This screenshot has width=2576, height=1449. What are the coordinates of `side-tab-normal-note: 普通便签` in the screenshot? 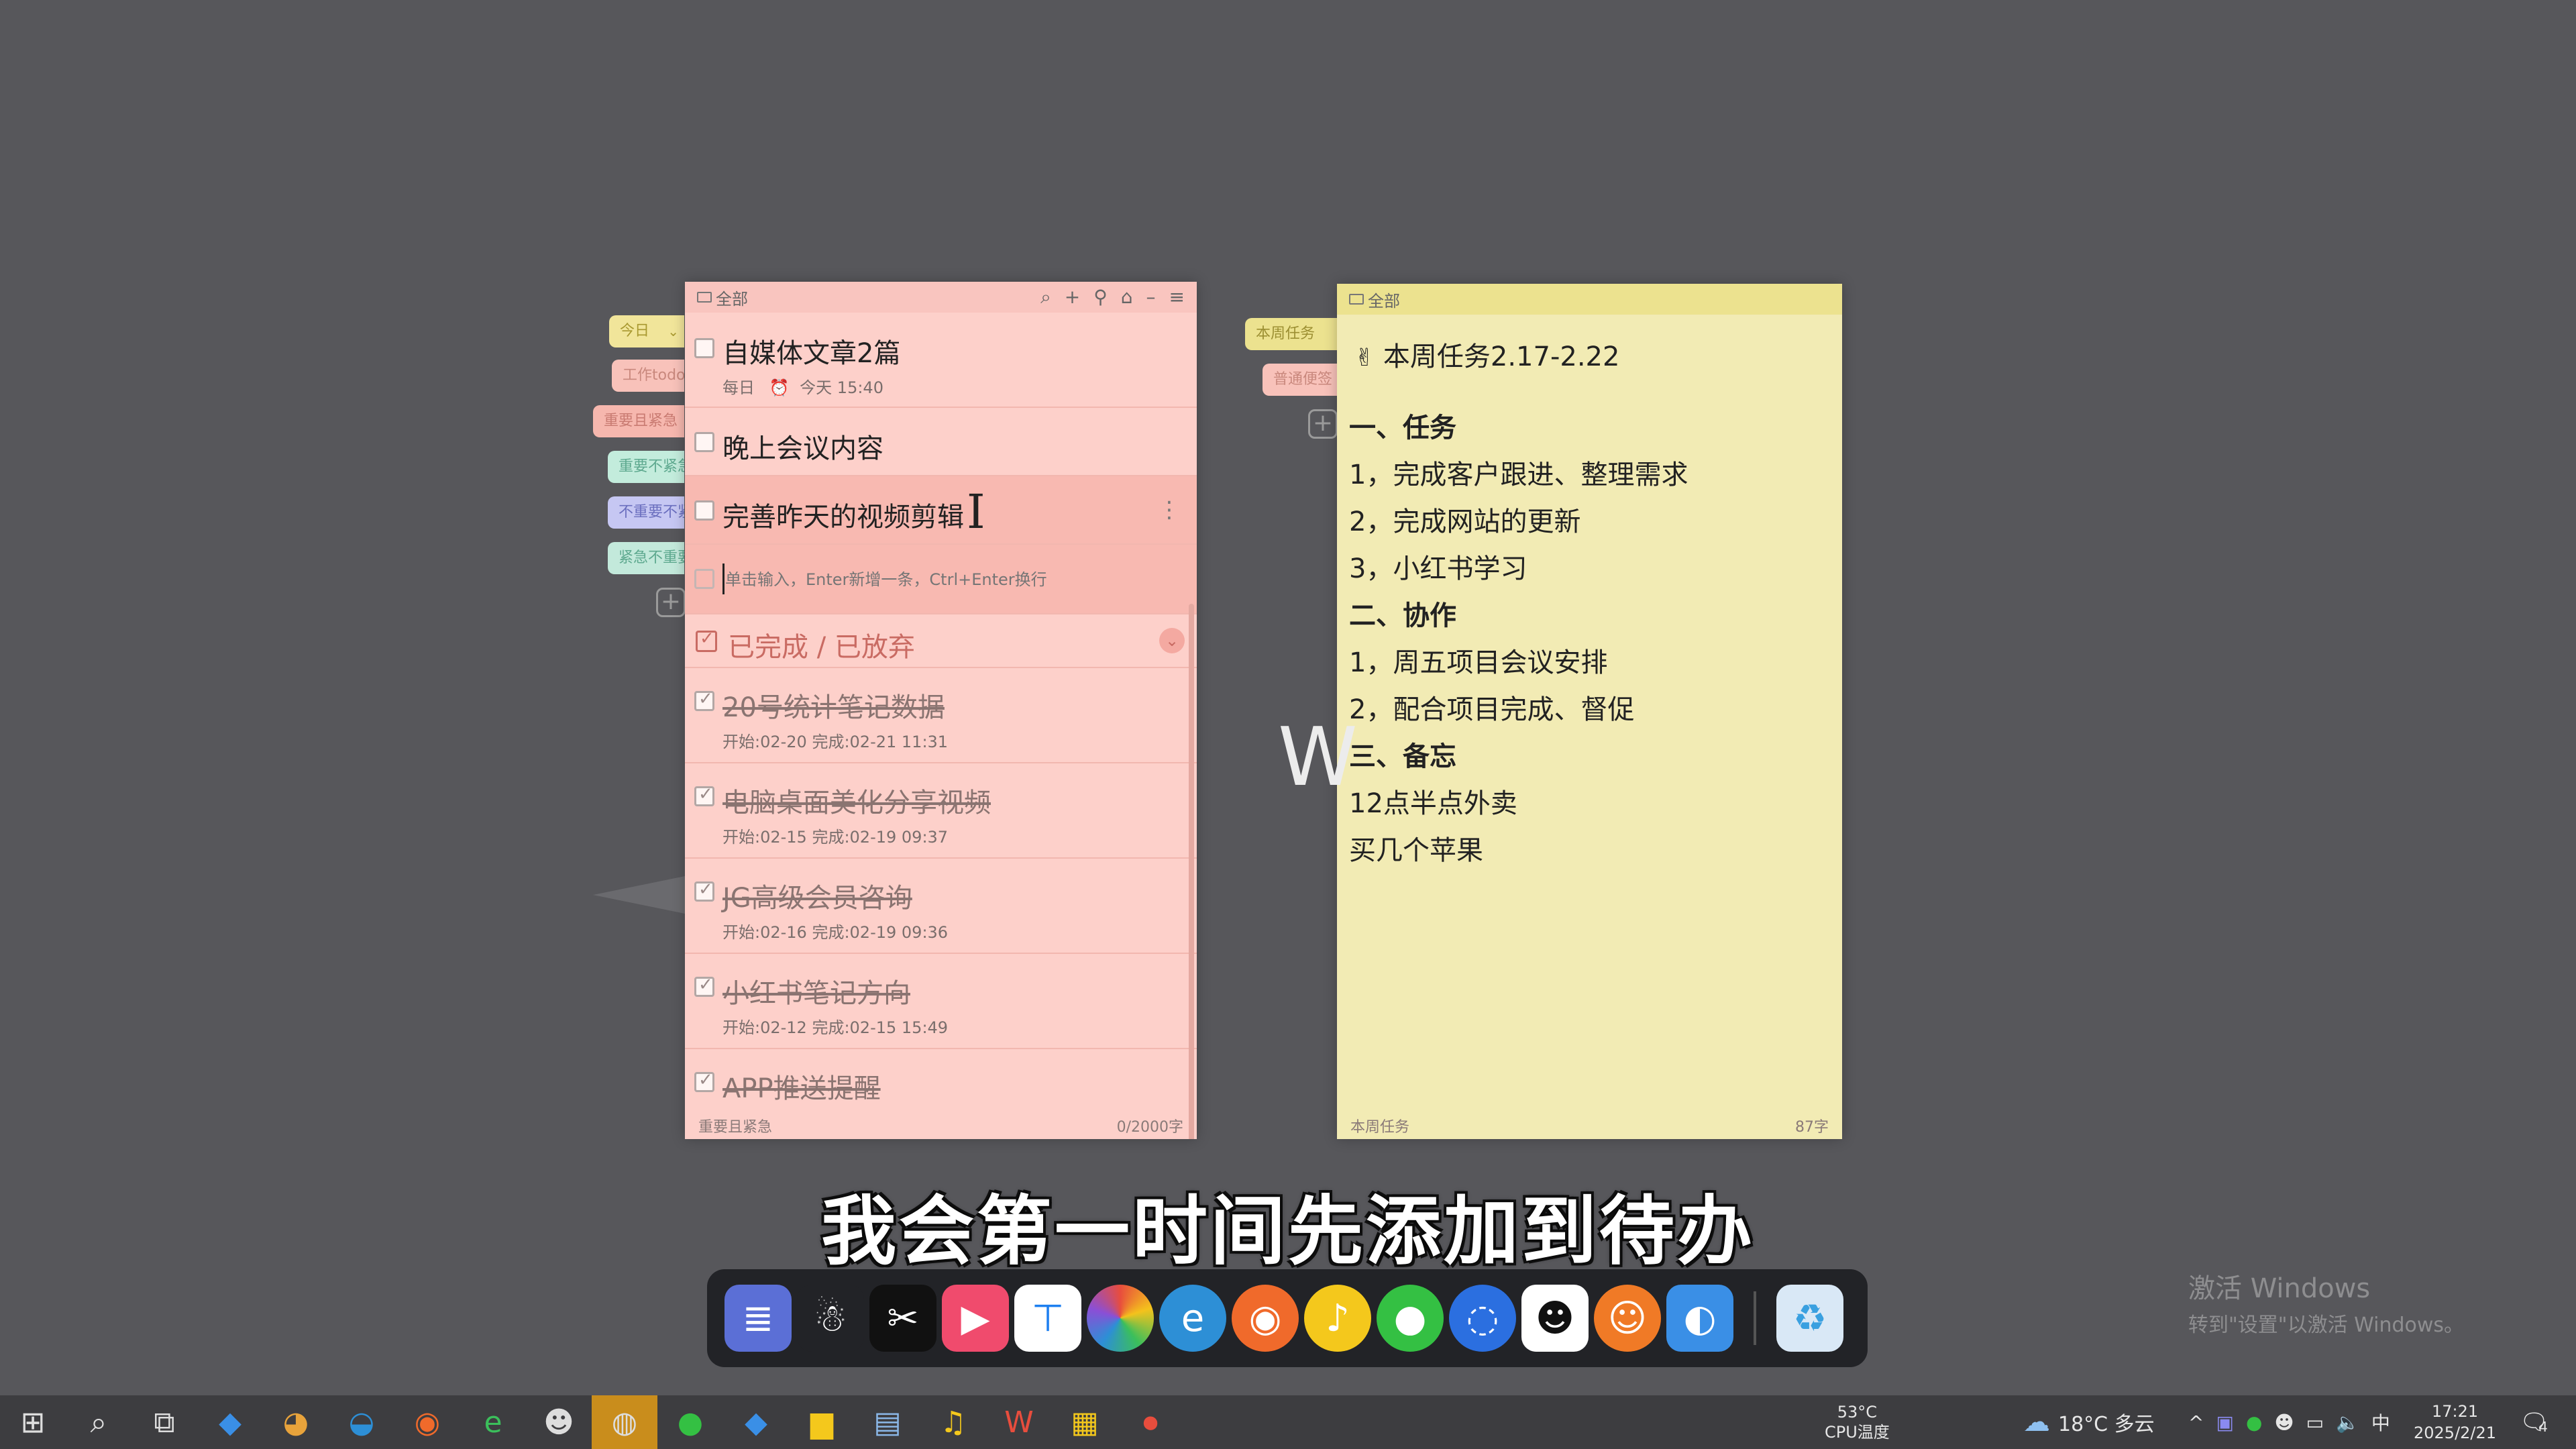 It's located at (1300, 380).